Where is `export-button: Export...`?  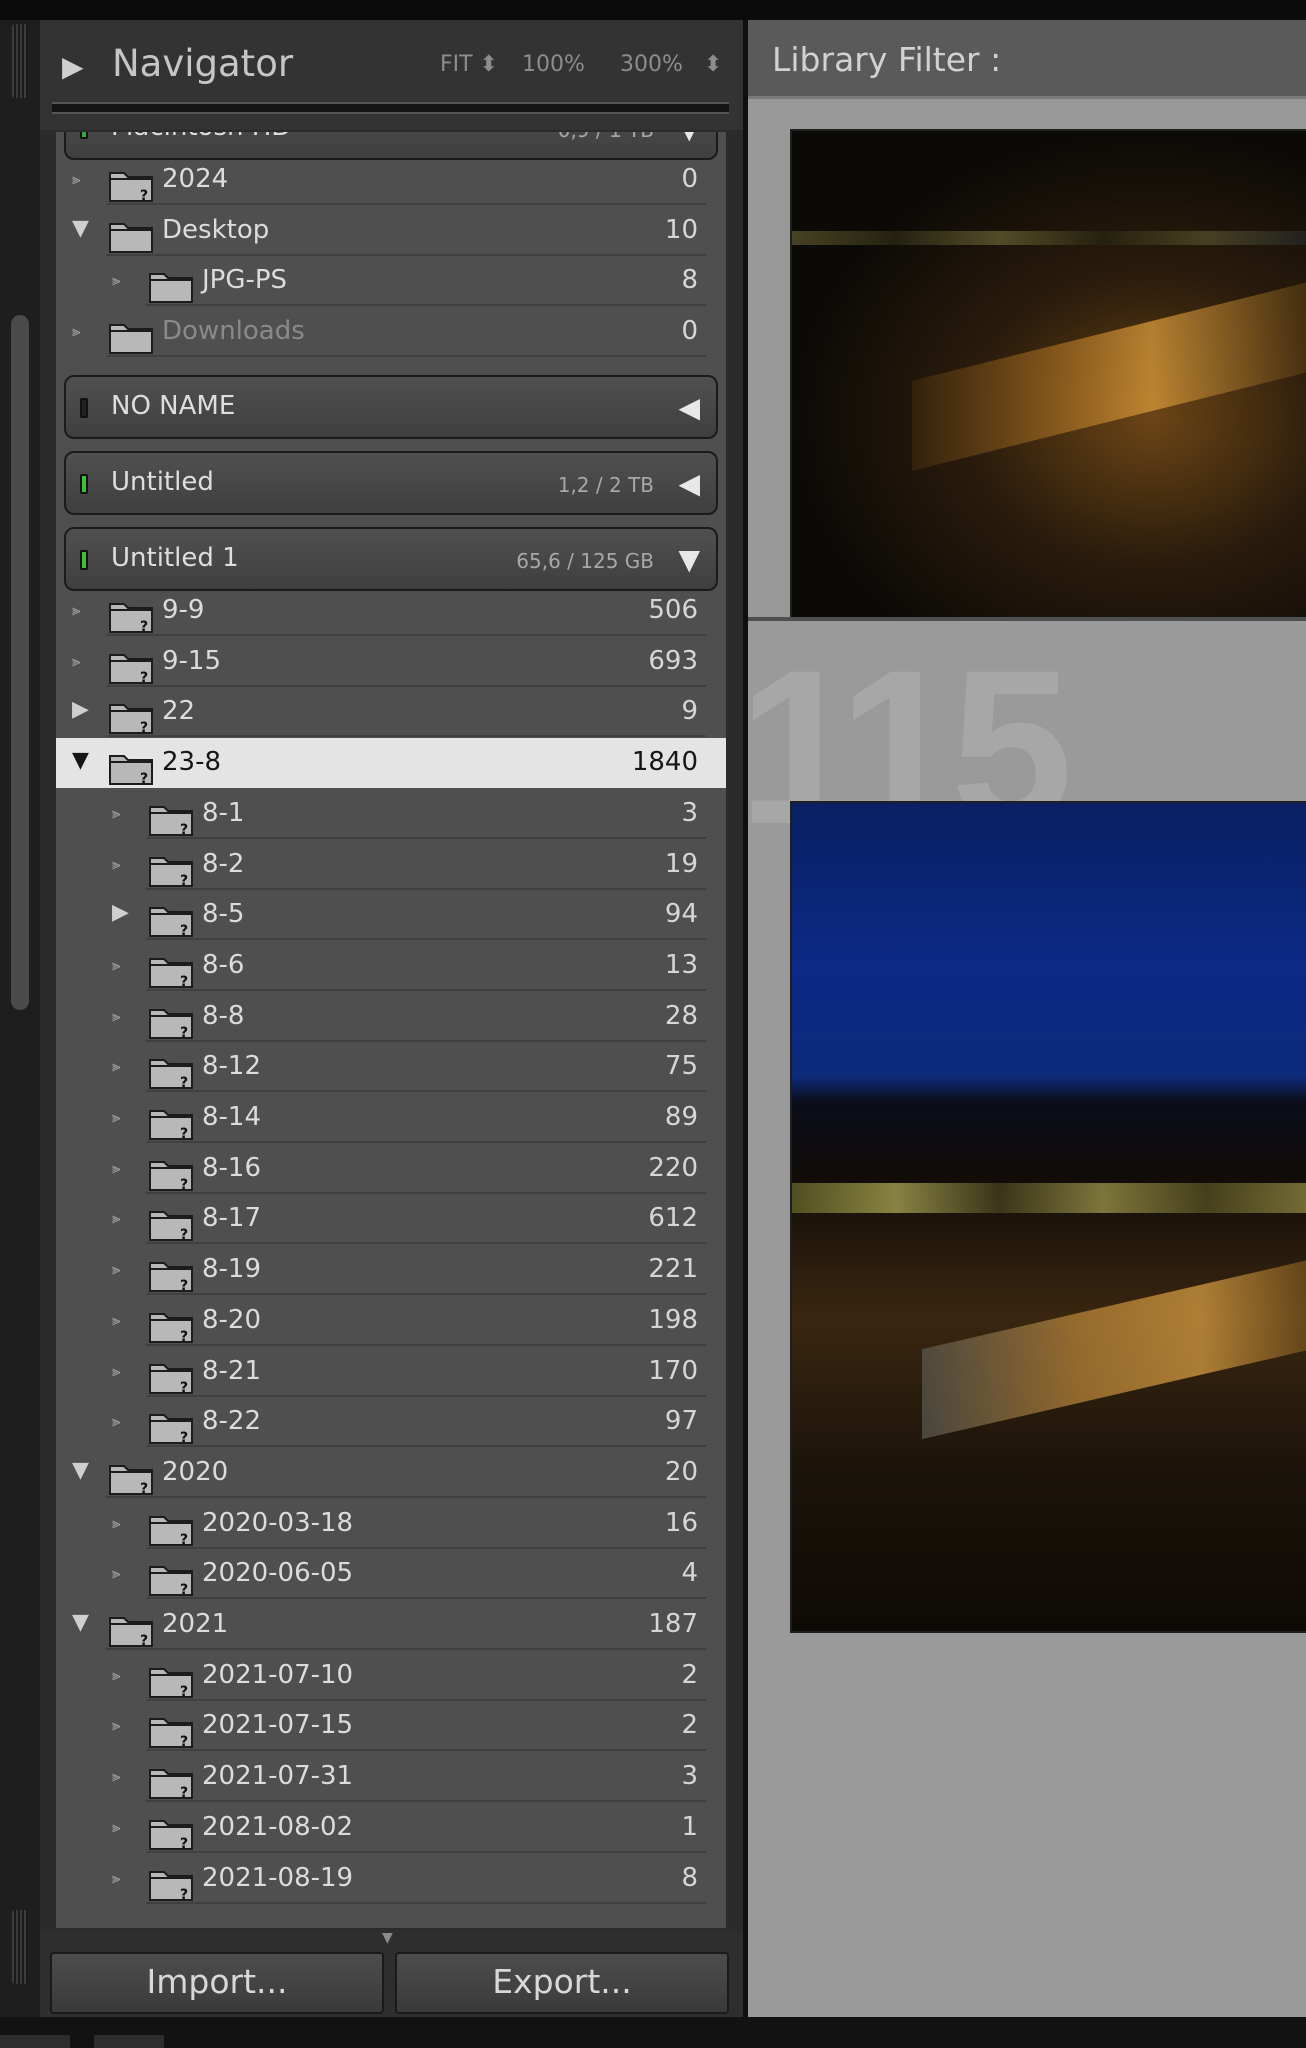
export-button: Export... is located at coordinates (562, 1983).